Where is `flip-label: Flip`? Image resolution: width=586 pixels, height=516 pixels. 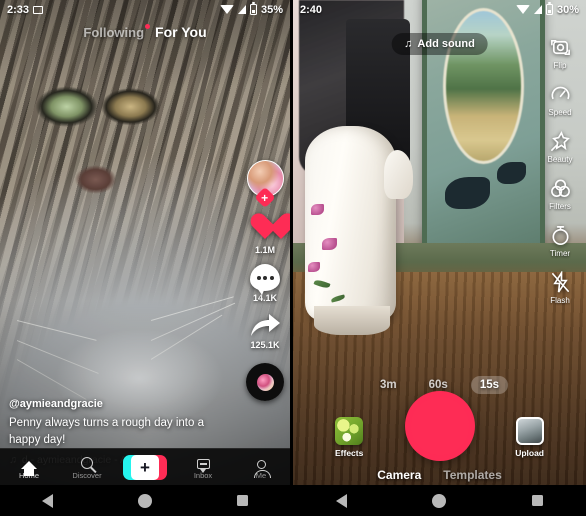 flip-label: Flip is located at coordinates (560, 65).